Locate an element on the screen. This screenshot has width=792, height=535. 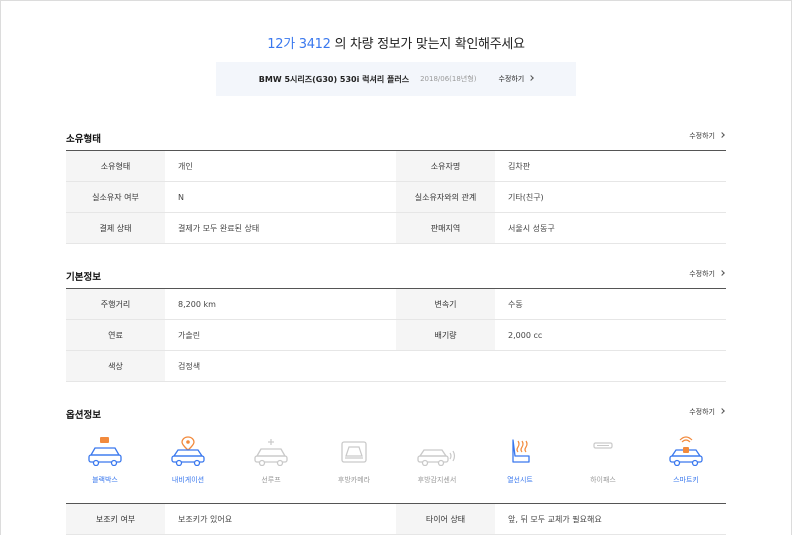
option-label: 후방카메라 is located at coordinates (354, 480).